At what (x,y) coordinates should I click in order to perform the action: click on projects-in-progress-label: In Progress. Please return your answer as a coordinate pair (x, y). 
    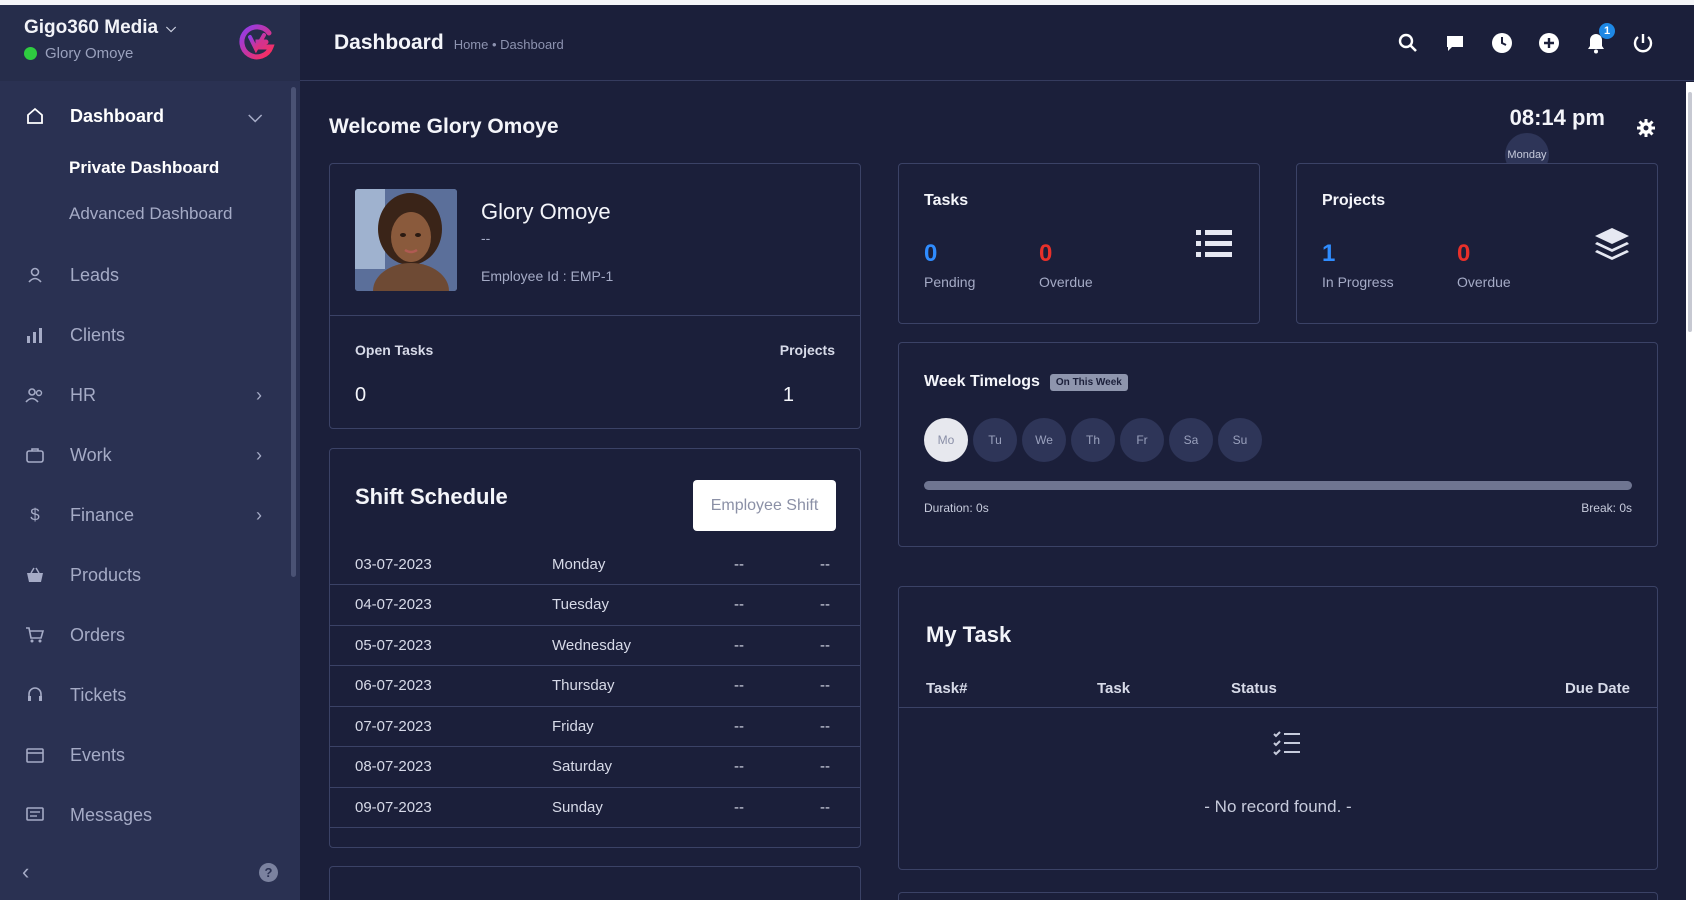
    Looking at the image, I should click on (1358, 282).